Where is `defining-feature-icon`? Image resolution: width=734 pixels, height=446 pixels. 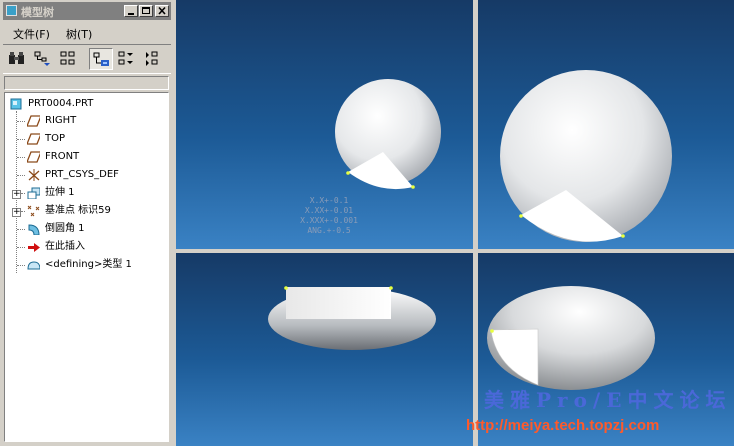
defining-feature-icon is located at coordinates (33, 265).